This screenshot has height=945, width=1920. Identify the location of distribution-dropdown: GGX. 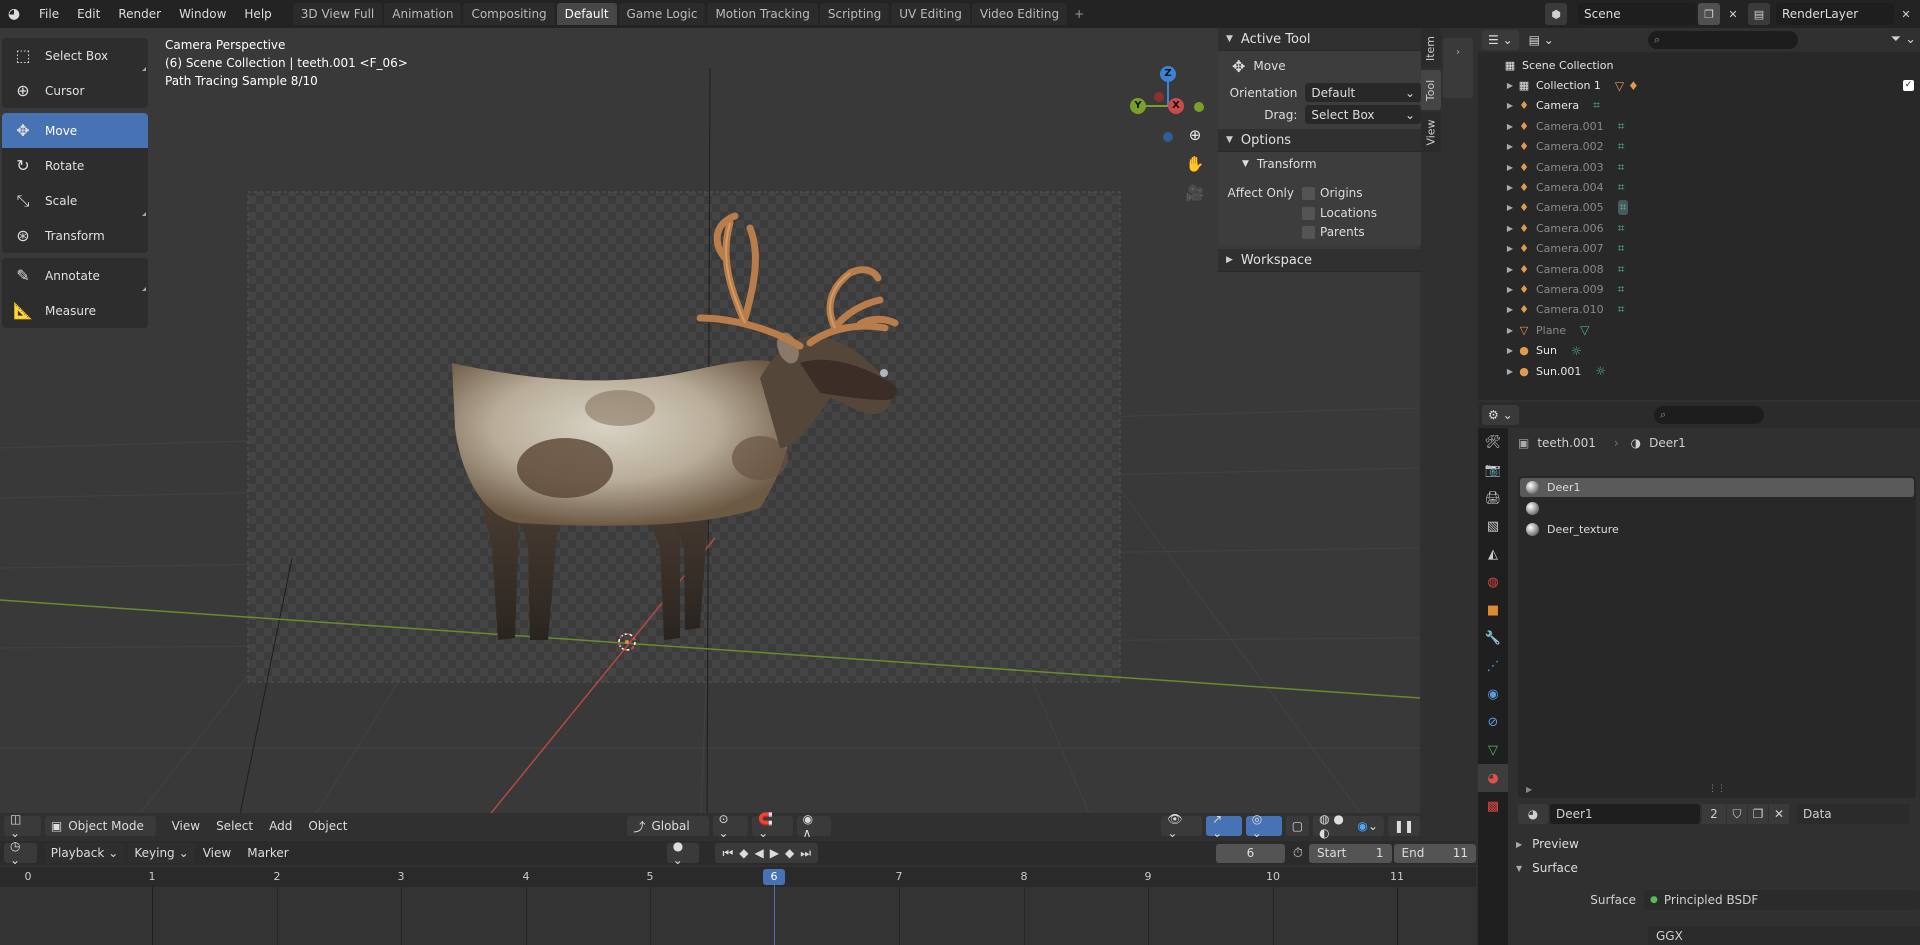
(1784, 935).